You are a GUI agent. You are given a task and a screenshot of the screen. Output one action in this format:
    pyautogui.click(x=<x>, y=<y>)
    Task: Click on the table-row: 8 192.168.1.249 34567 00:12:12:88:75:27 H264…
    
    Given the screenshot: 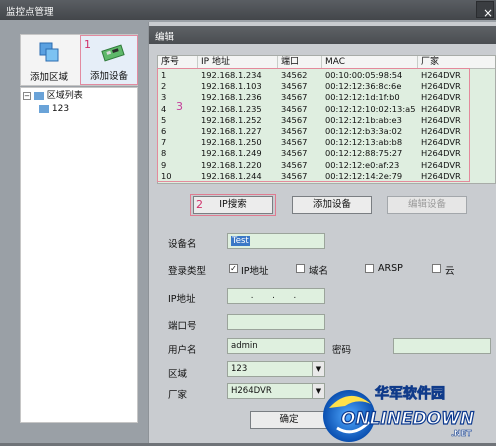 What is the action you would take?
    pyautogui.click(x=326, y=153)
    